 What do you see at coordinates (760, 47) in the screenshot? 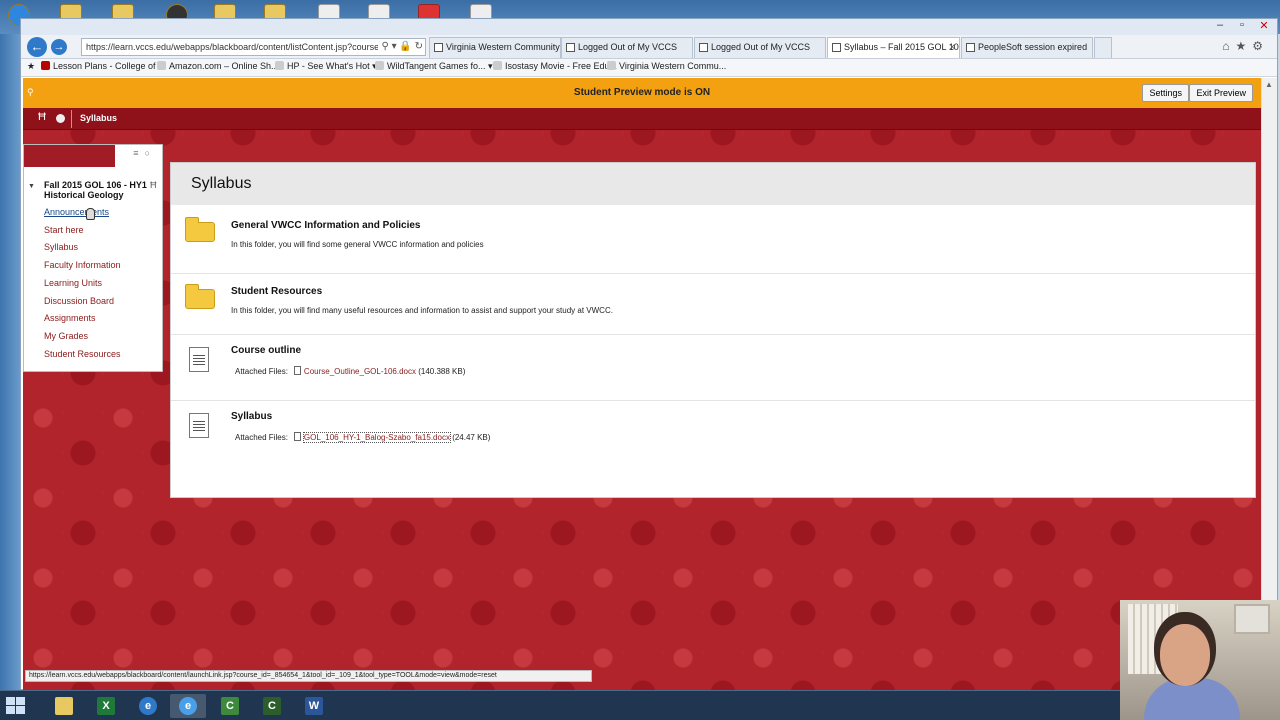
I see `tab-logged-out-2: Logged Out of My VCCS` at bounding box center [760, 47].